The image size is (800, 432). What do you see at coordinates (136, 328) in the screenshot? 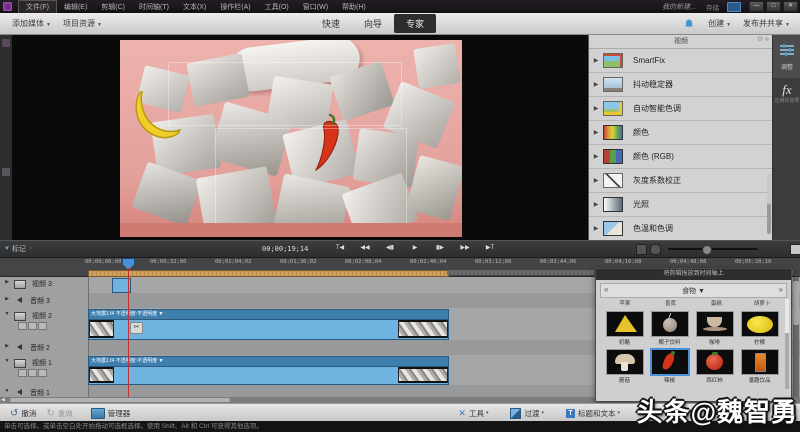
I see `scissors-icon: ✂` at bounding box center [136, 328].